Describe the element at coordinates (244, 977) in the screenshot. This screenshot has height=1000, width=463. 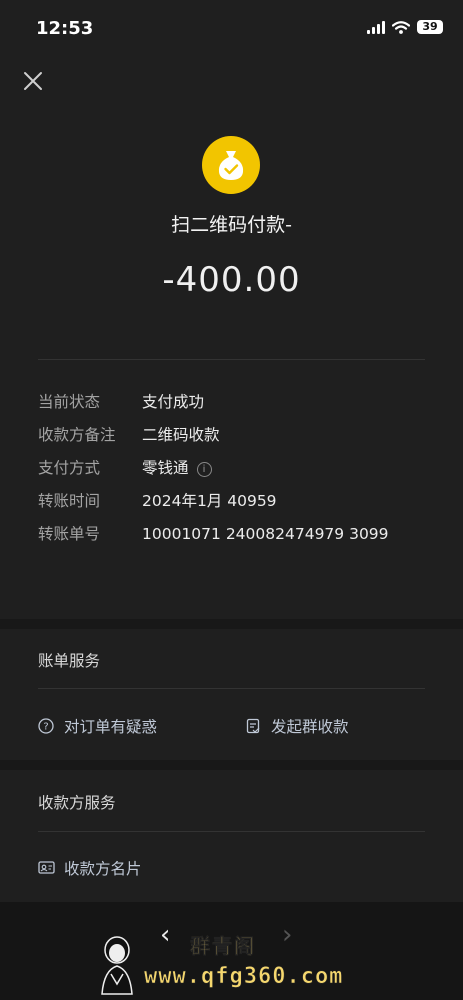
I see `watermark-url: www.qfg360.com` at that location.